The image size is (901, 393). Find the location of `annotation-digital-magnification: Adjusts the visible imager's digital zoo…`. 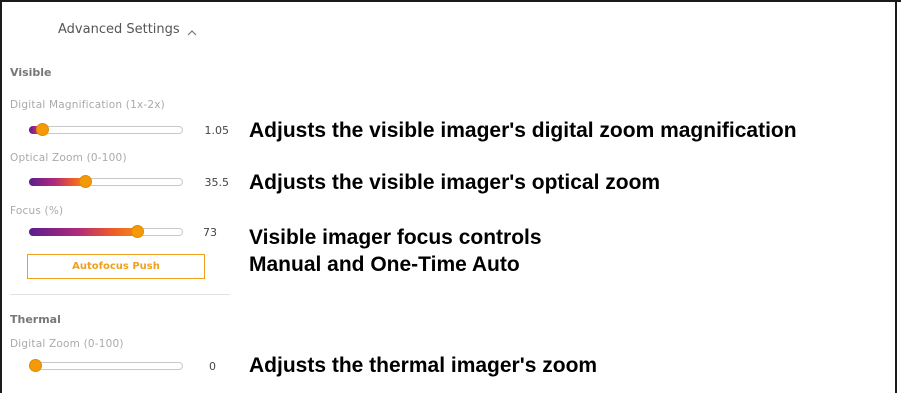

annotation-digital-magnification: Adjusts the visible imager's digital zoo… is located at coordinates (523, 130).